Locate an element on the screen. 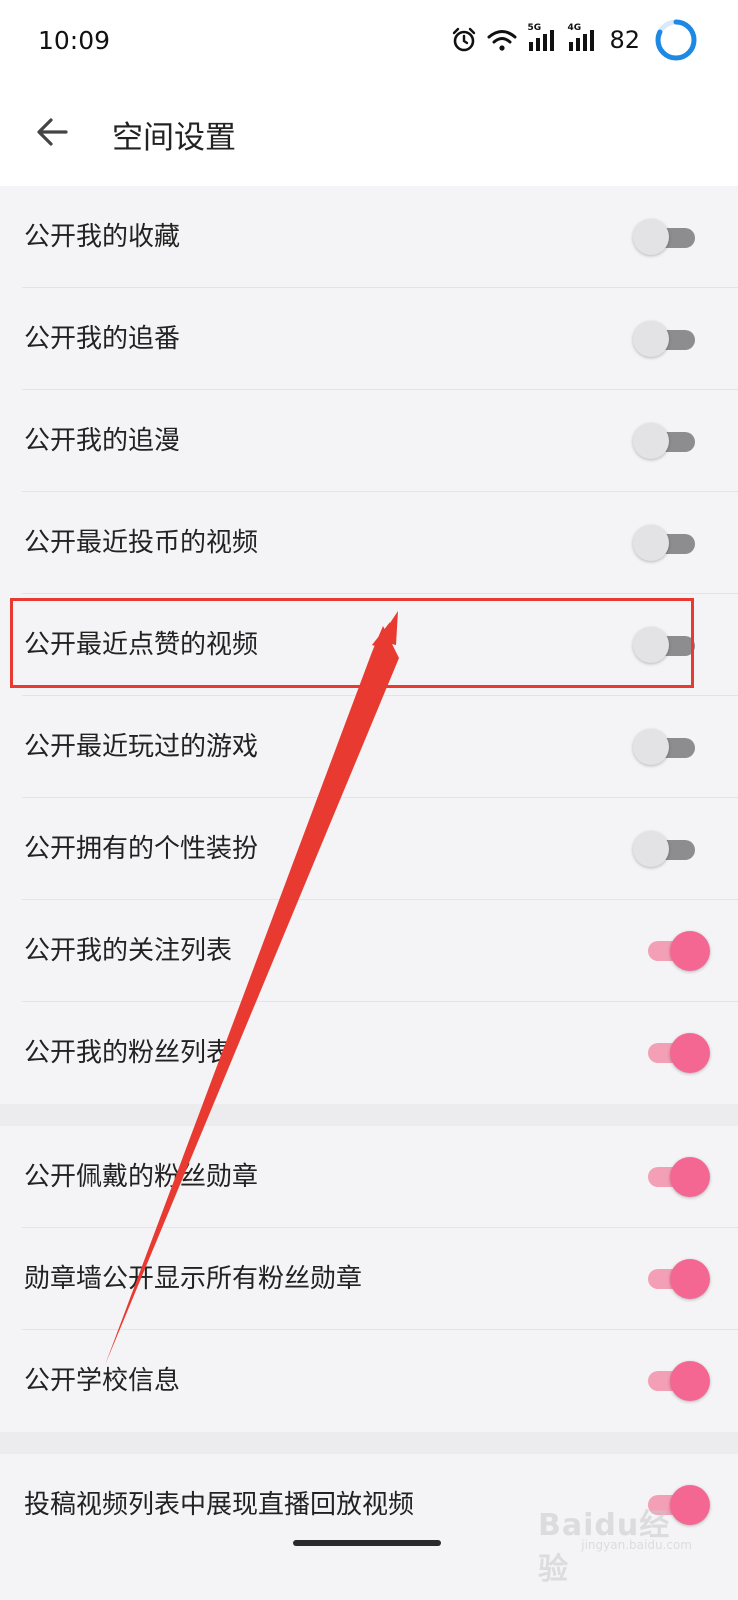 This screenshot has width=738, height=1600. battery-level: 82 is located at coordinates (624, 40).